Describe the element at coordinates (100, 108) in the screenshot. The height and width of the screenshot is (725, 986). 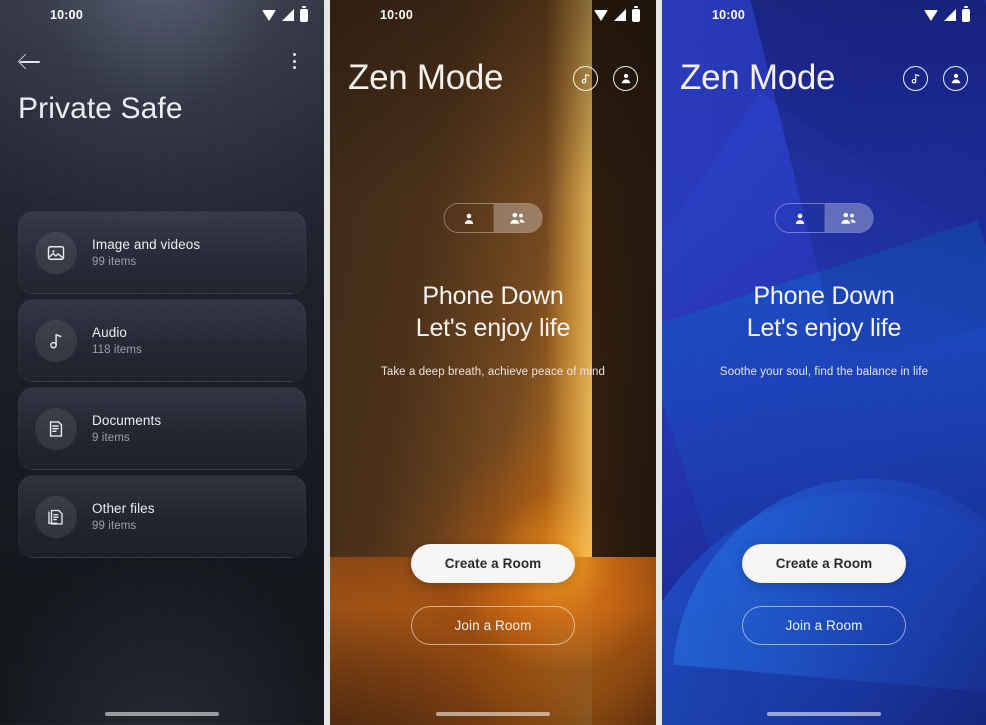
I see `page-title: Private Safe` at that location.